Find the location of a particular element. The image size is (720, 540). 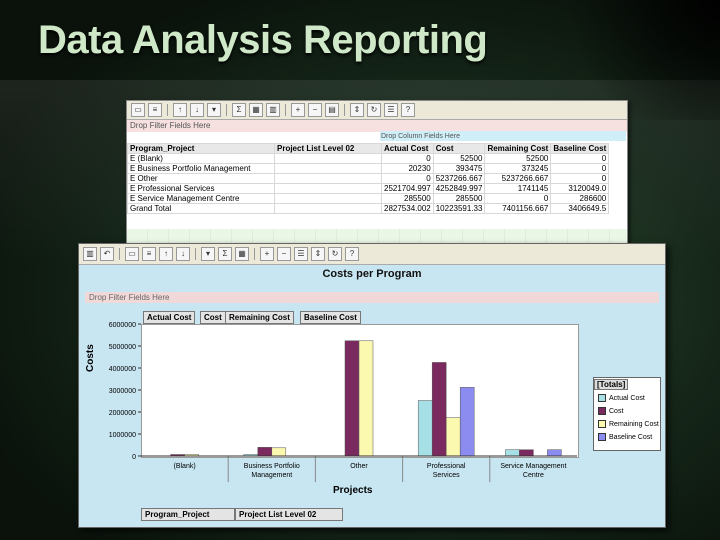

legend-item: Actual Cost is located at coordinates (621, 398).